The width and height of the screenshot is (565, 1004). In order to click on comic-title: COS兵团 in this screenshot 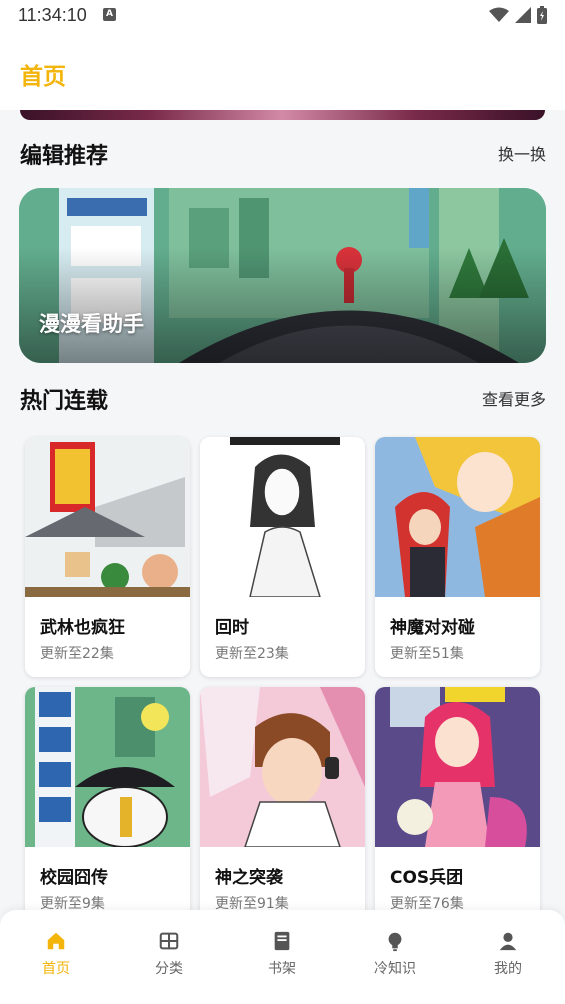, I will do `click(427, 878)`.